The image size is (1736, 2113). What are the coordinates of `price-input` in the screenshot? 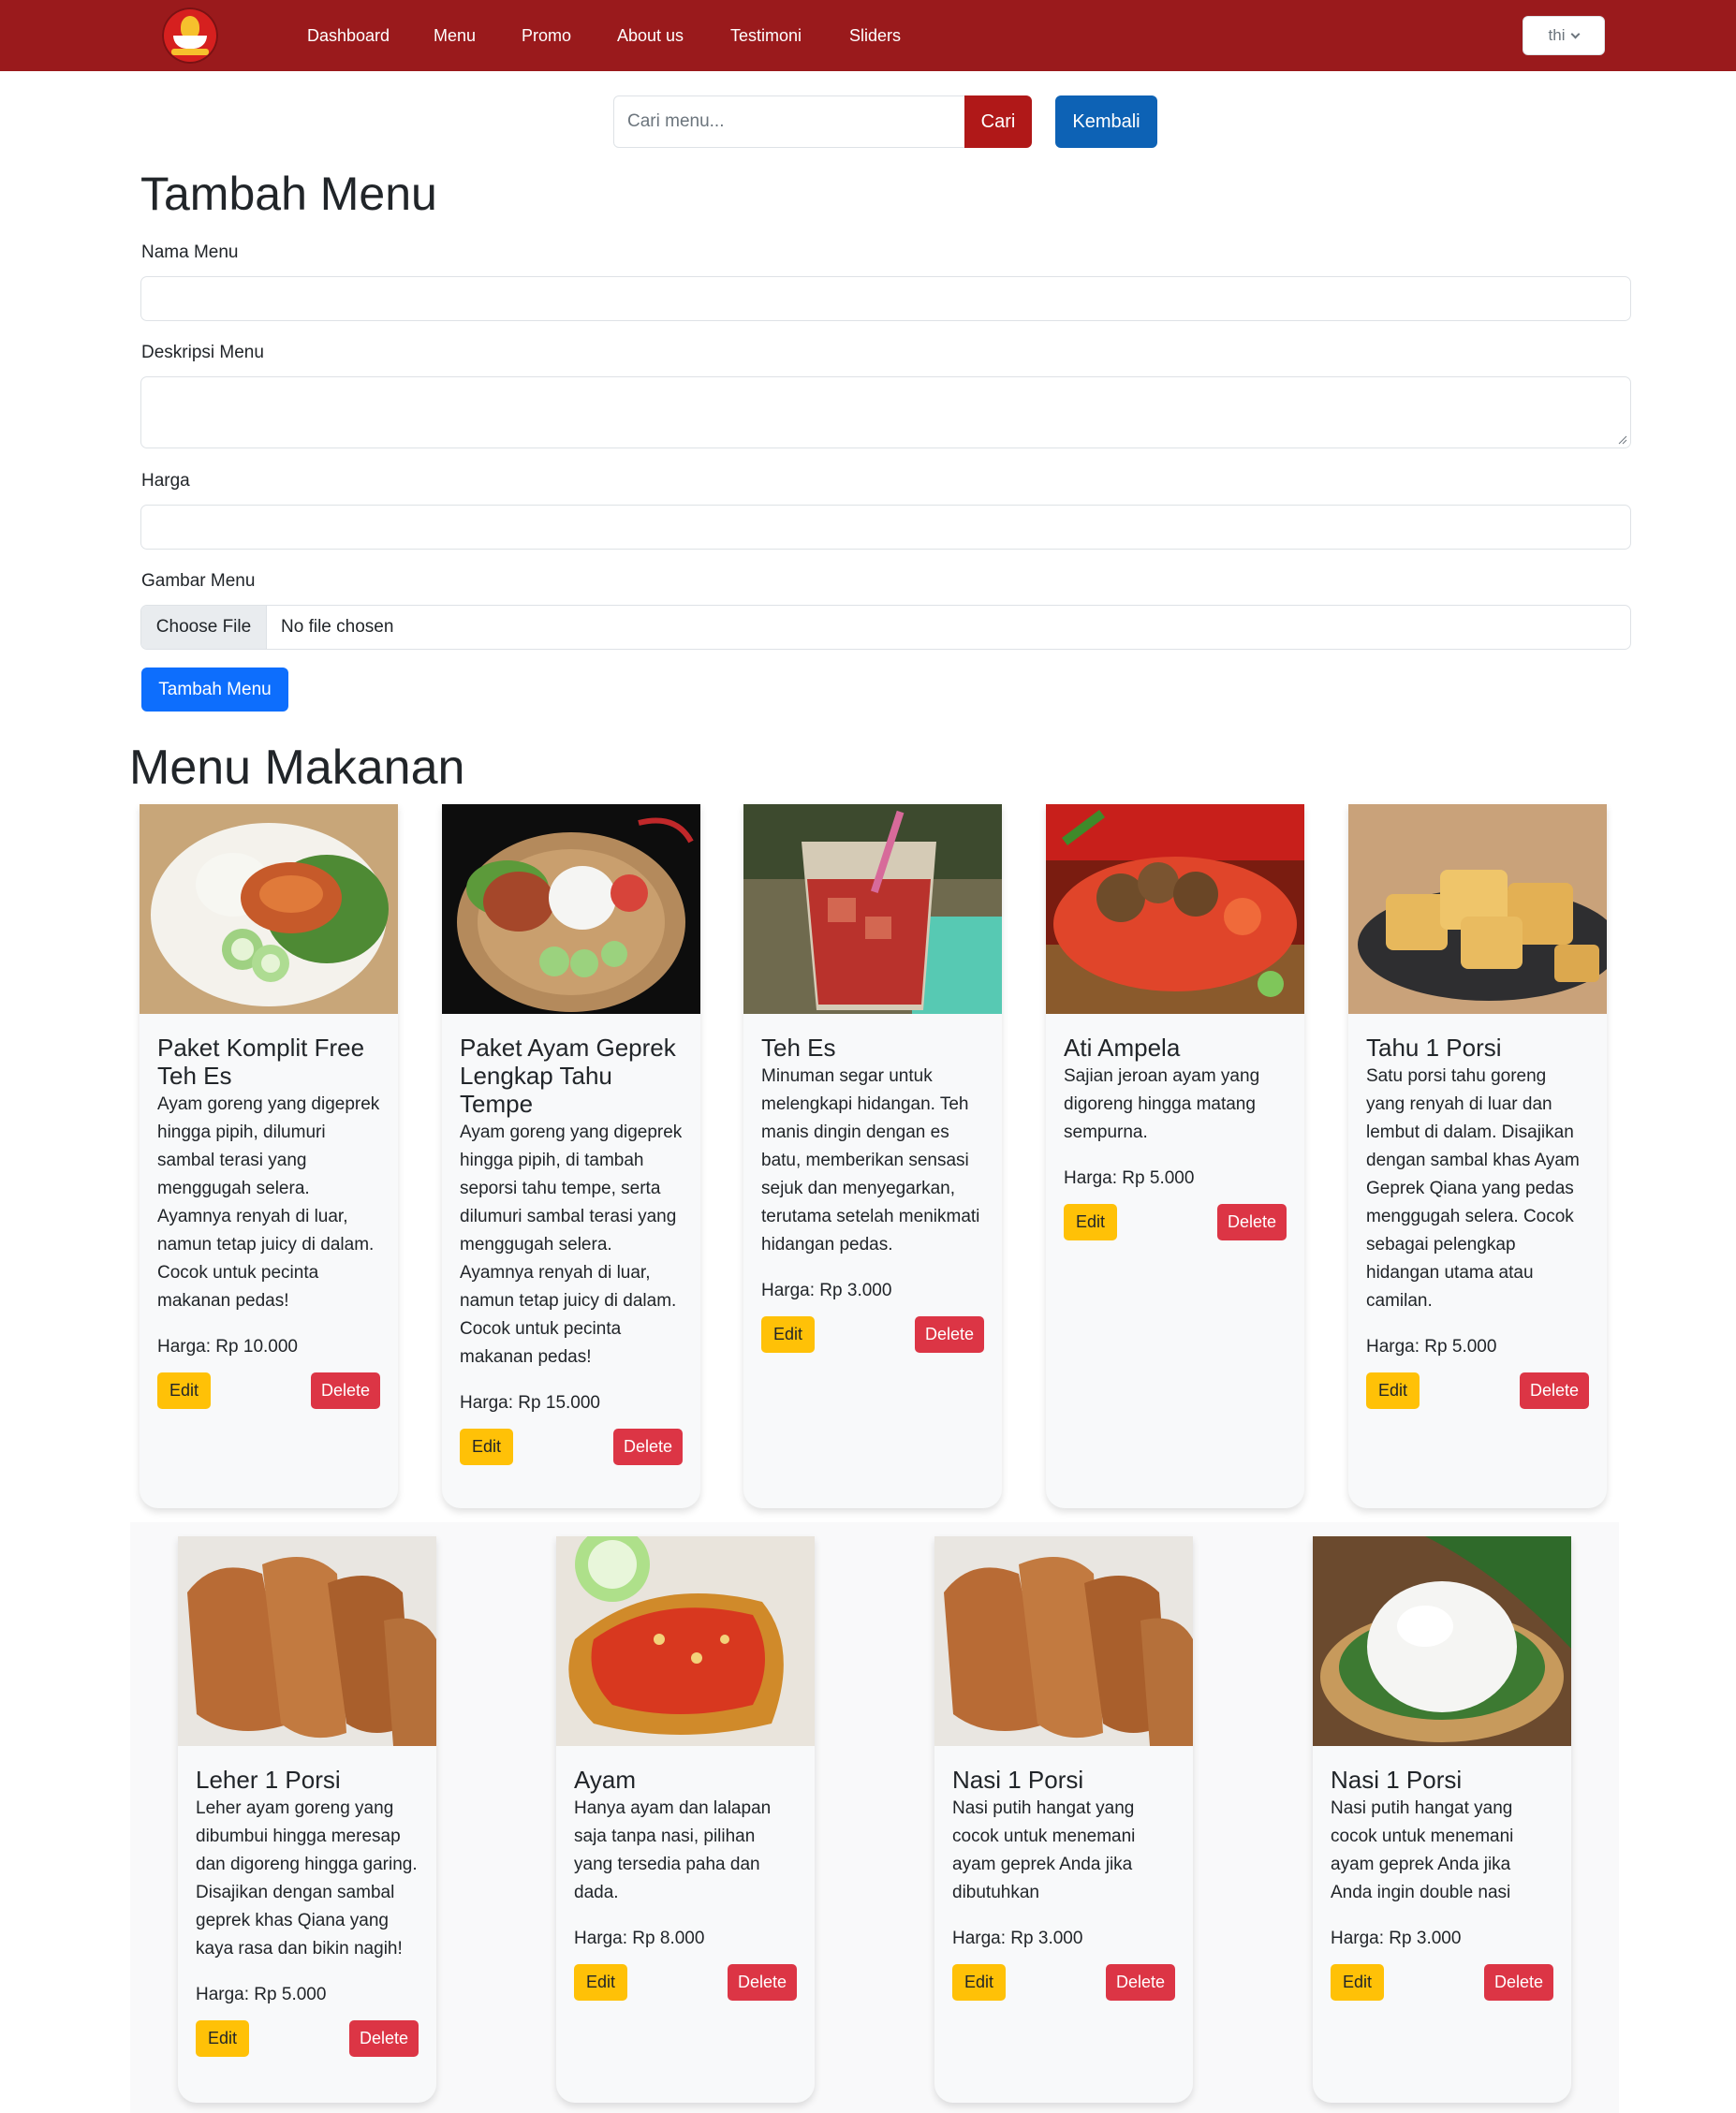 It's located at (886, 527).